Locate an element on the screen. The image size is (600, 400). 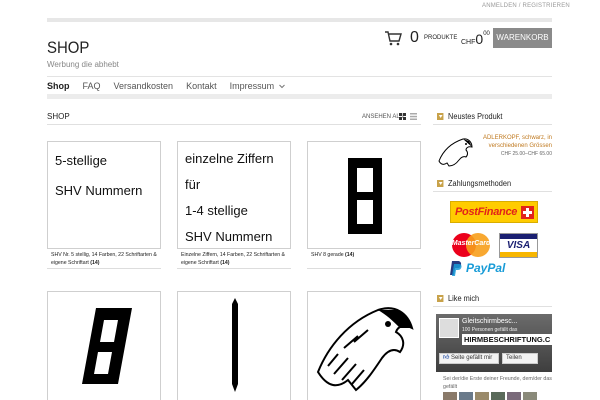
thumbs-up-icon: 👍︎ is located at coordinates (446, 358).